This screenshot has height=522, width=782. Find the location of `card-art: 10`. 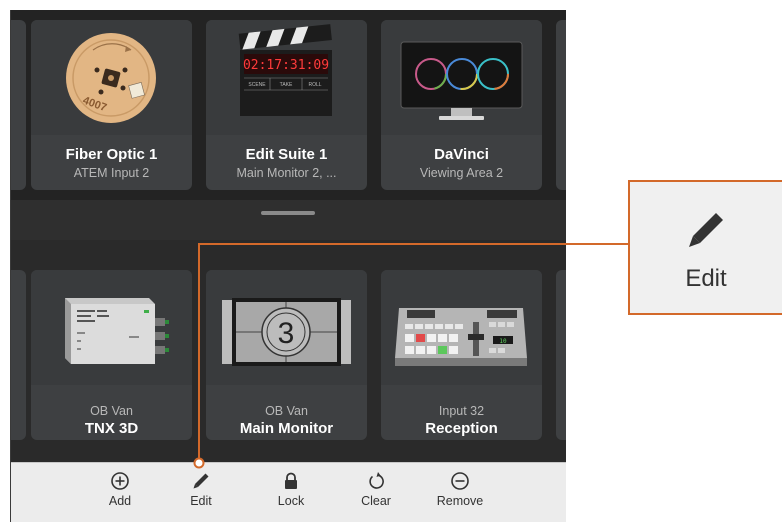

card-art: 10 is located at coordinates (461, 327).